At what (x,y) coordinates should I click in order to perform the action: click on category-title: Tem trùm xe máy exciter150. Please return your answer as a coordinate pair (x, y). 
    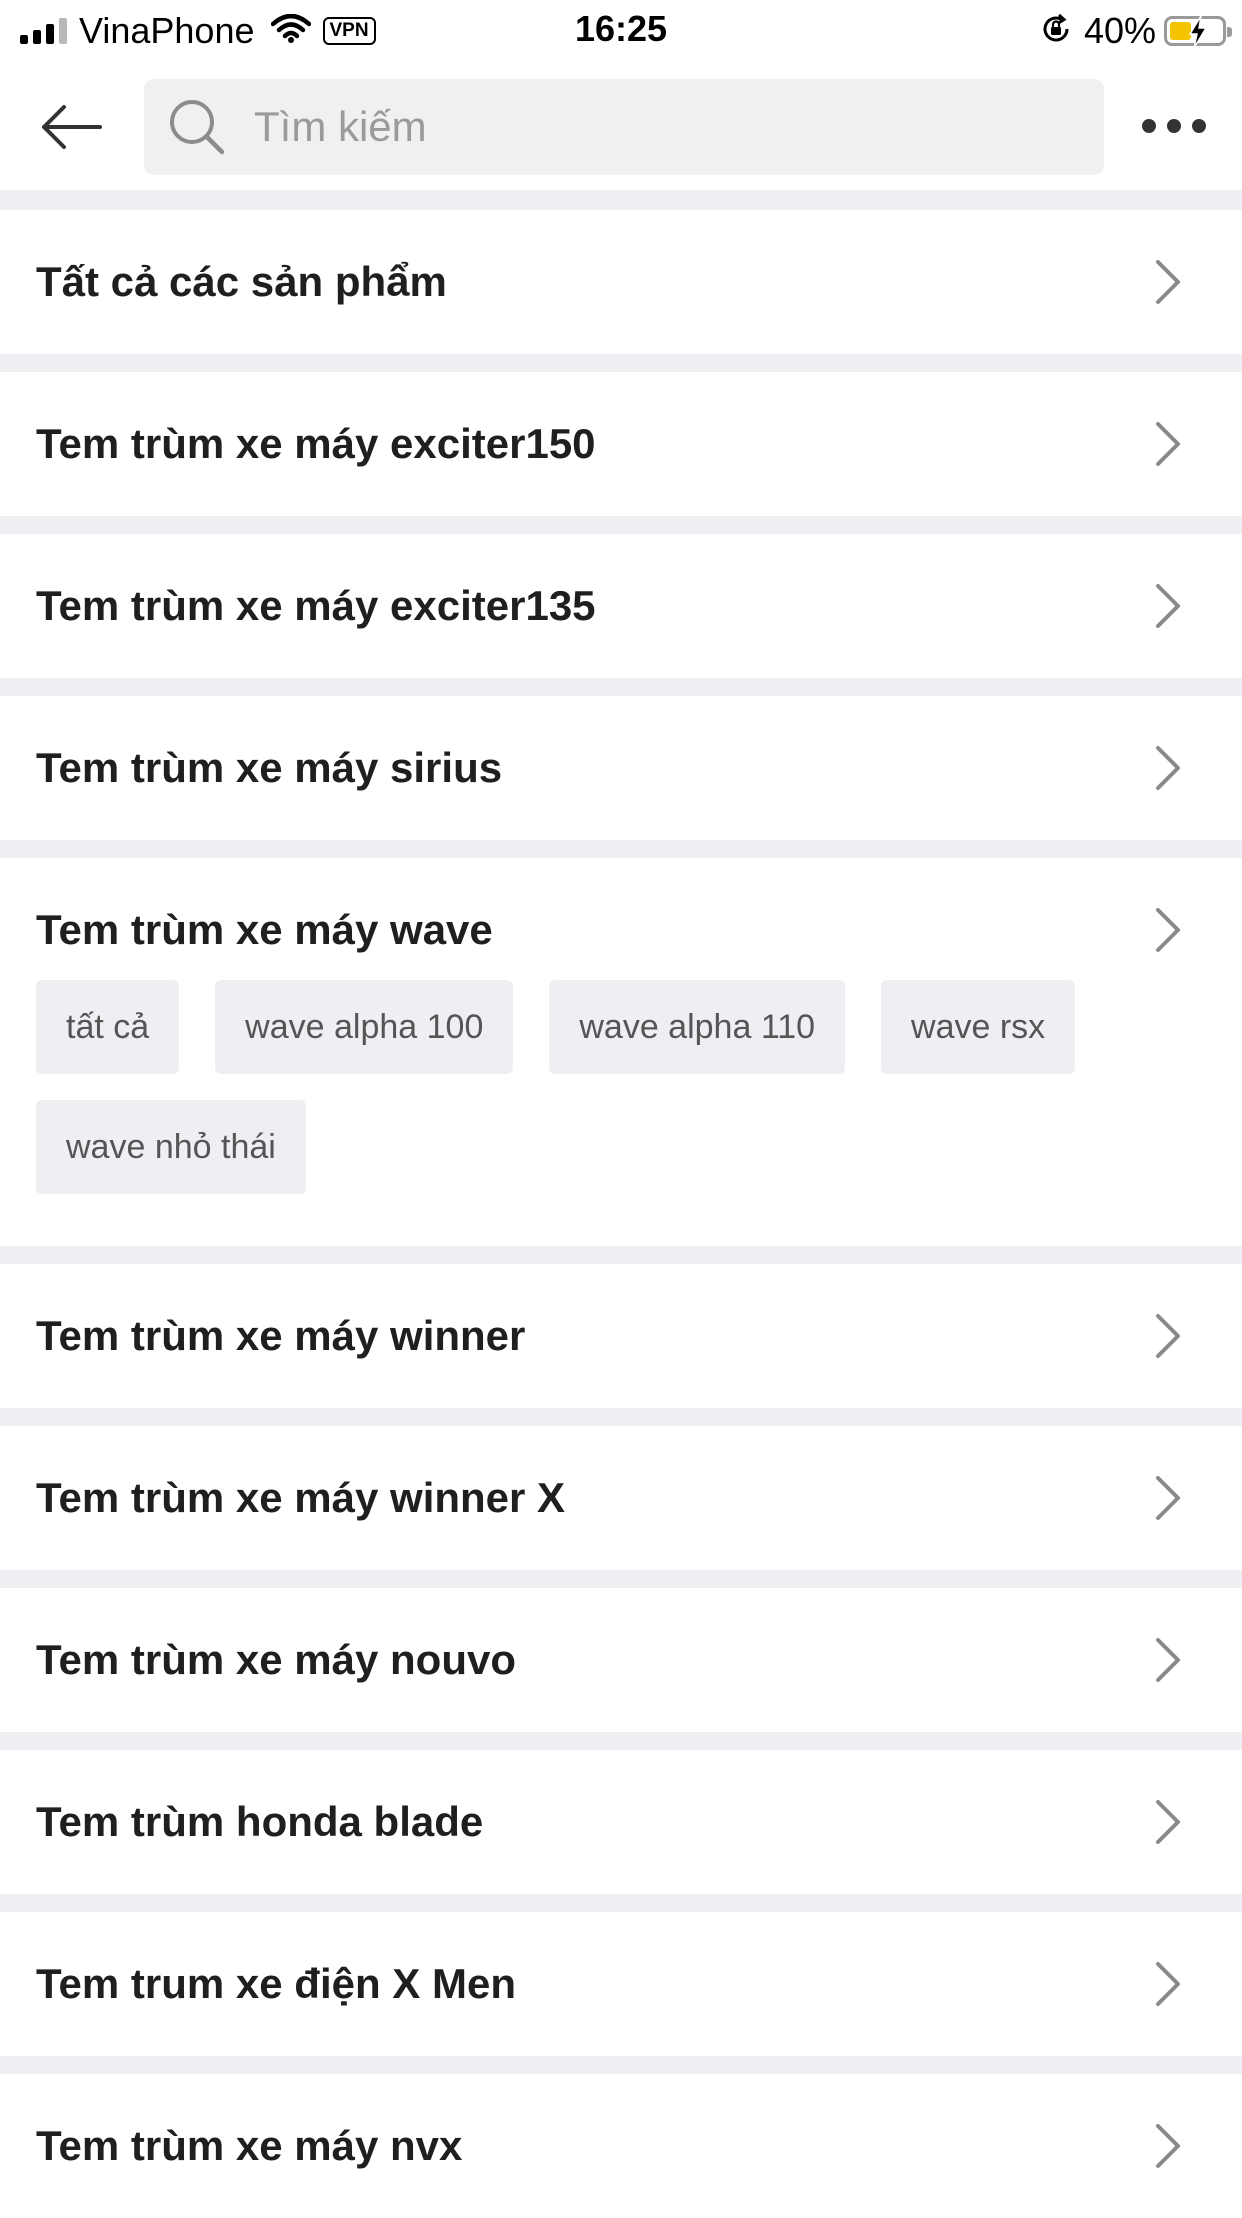
    Looking at the image, I should click on (316, 443).